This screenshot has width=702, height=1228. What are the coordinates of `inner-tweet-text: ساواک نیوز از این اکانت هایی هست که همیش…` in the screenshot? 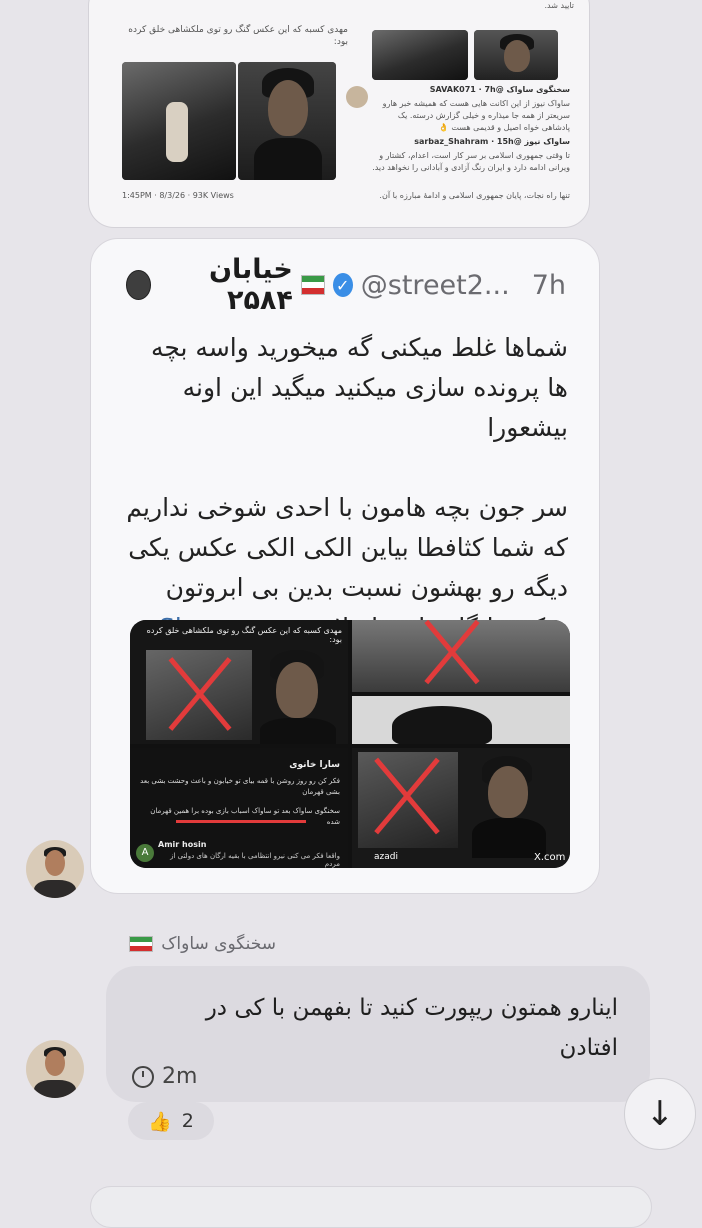 It's located at (476, 115).